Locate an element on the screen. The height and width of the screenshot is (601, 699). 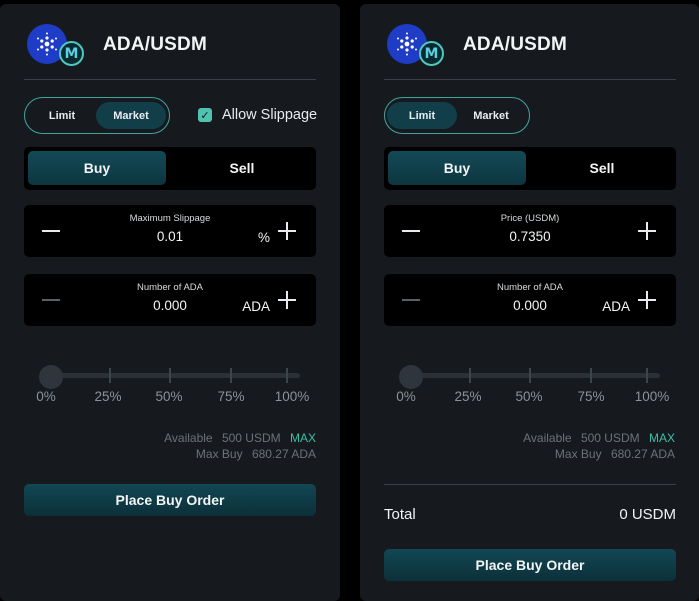
order-total: Total 0 USDM is located at coordinates (530, 514).